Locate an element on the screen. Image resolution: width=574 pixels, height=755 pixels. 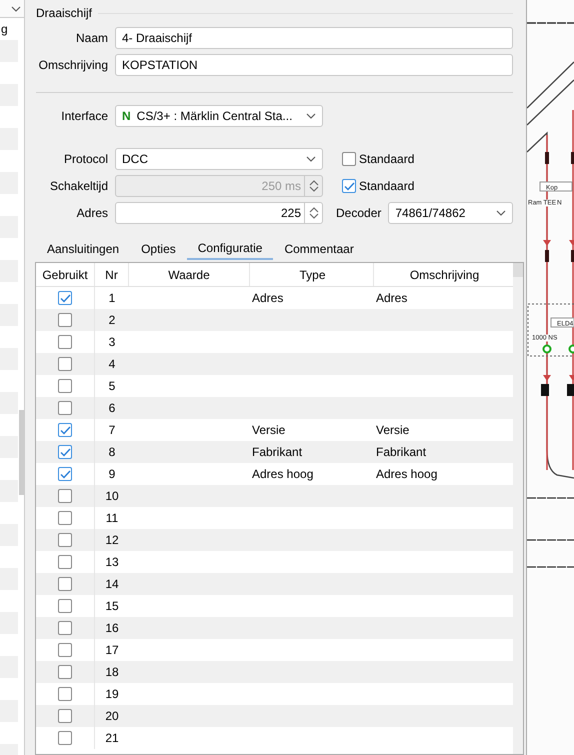
text-field: 4- Draaischijf is located at coordinates (314, 38).